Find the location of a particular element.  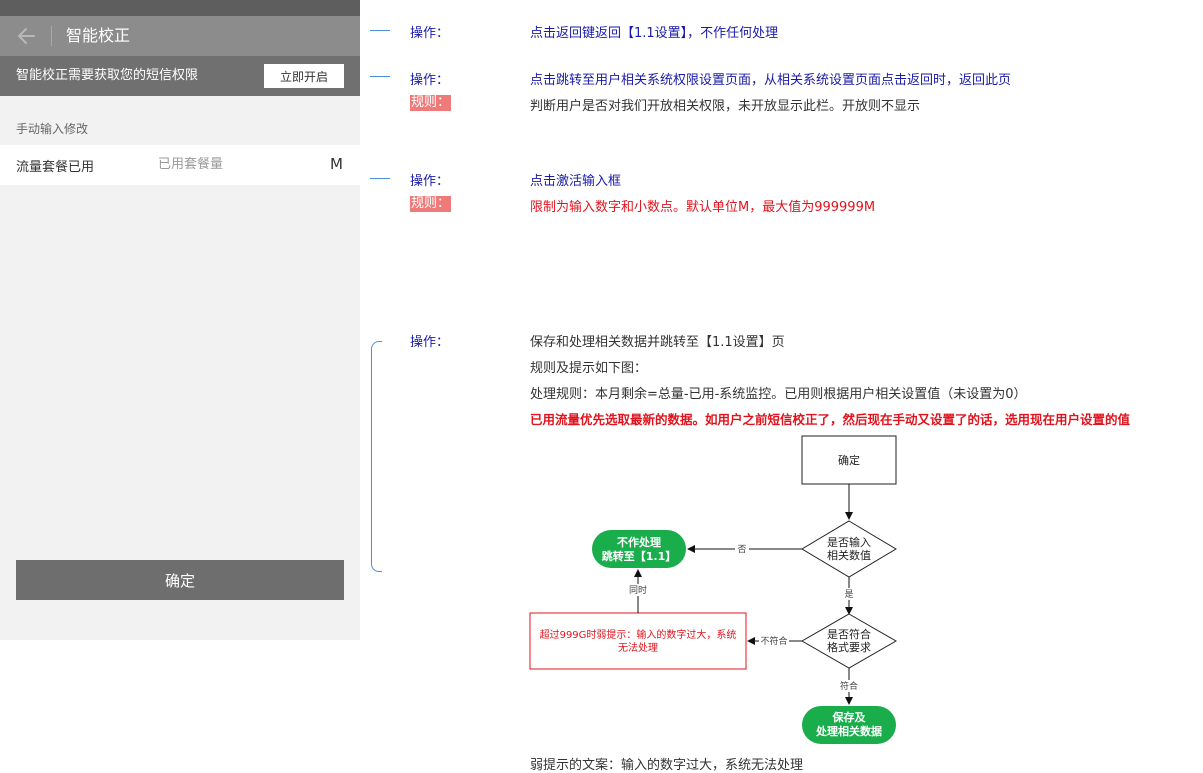

flow-warning-line1: 超过999G时弱提示：输入的数字过大，系统 is located at coordinates (638, 634).